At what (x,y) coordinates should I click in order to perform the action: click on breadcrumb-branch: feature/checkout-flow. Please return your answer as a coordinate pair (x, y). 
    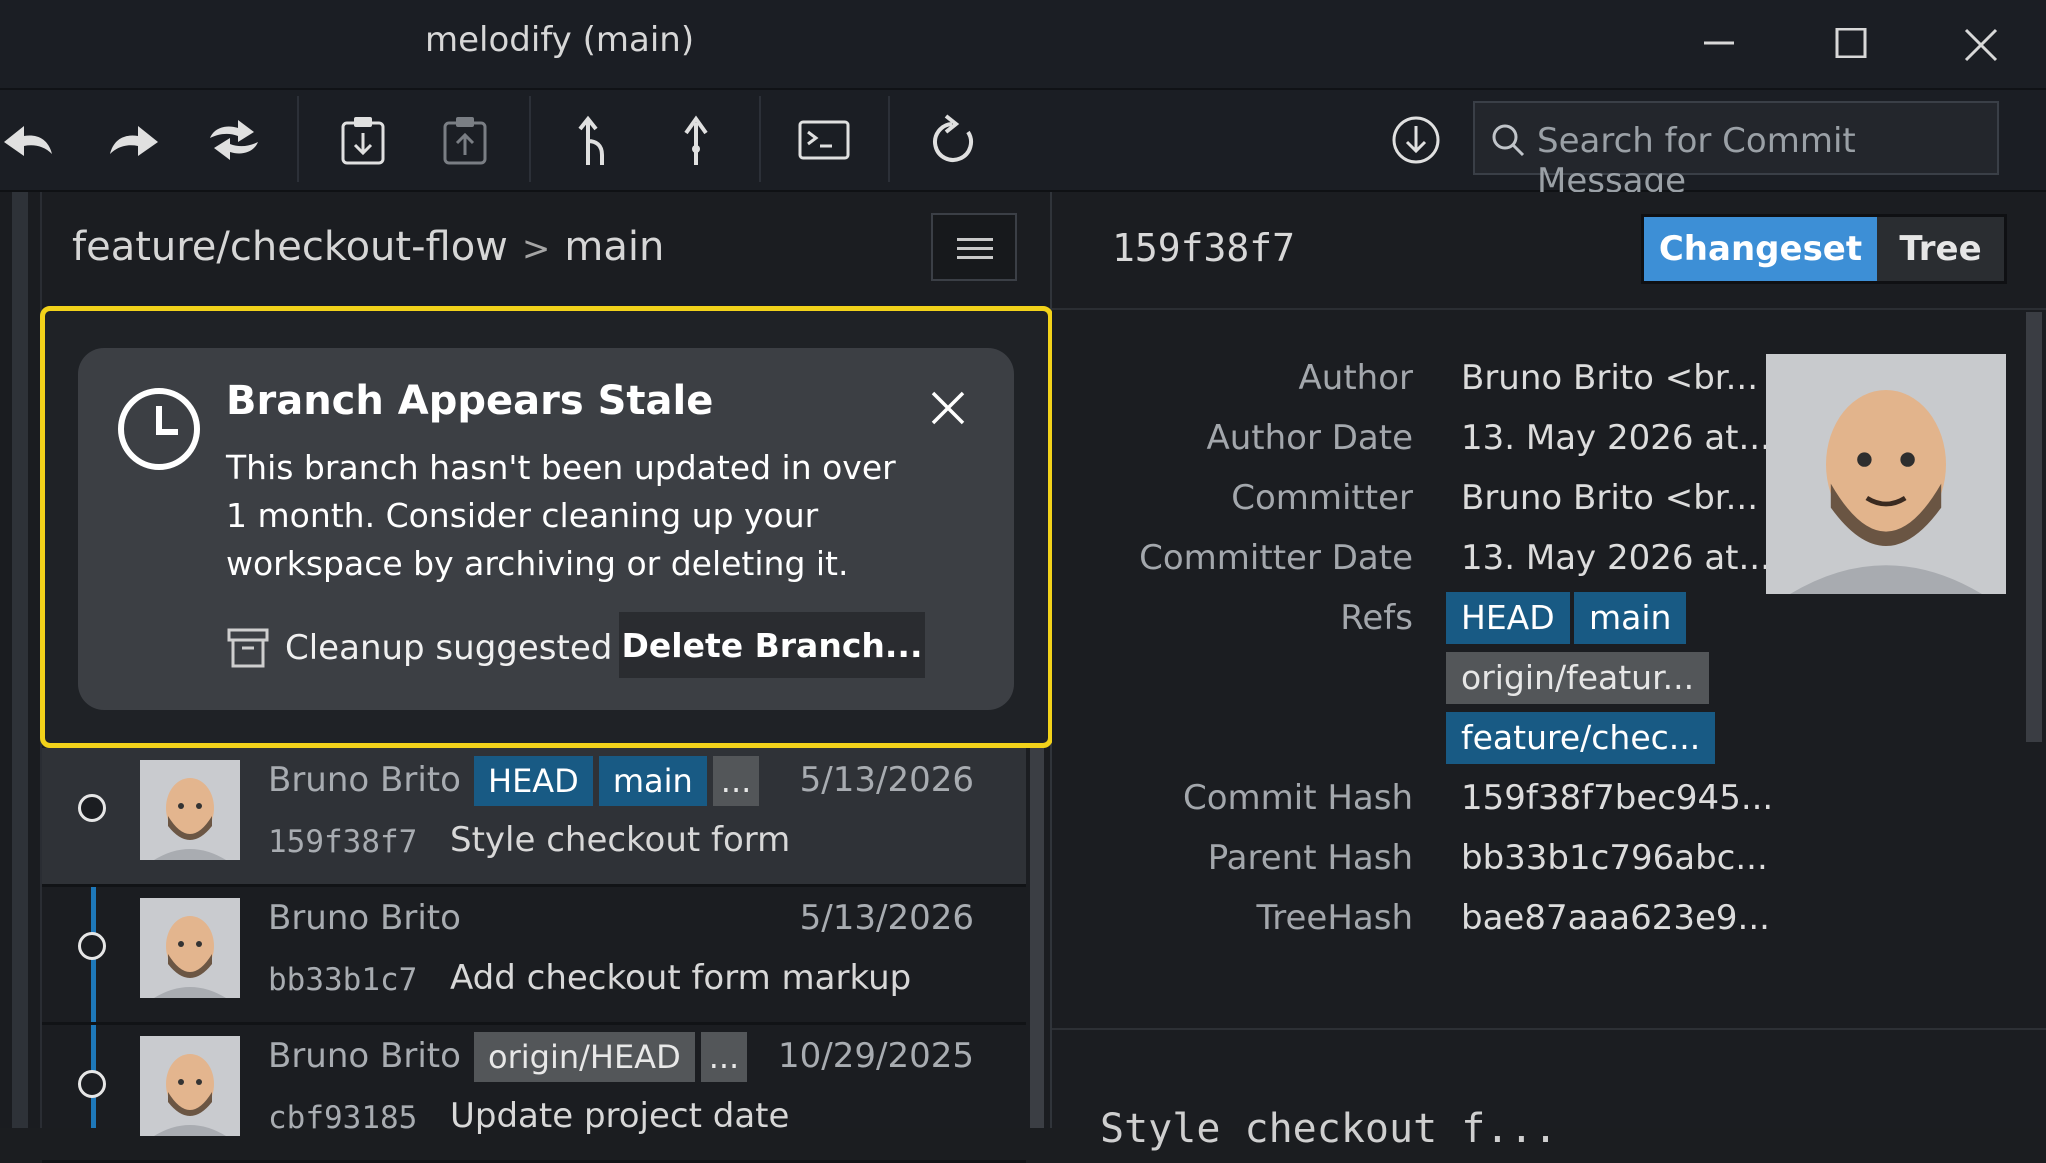
    Looking at the image, I should click on (290, 247).